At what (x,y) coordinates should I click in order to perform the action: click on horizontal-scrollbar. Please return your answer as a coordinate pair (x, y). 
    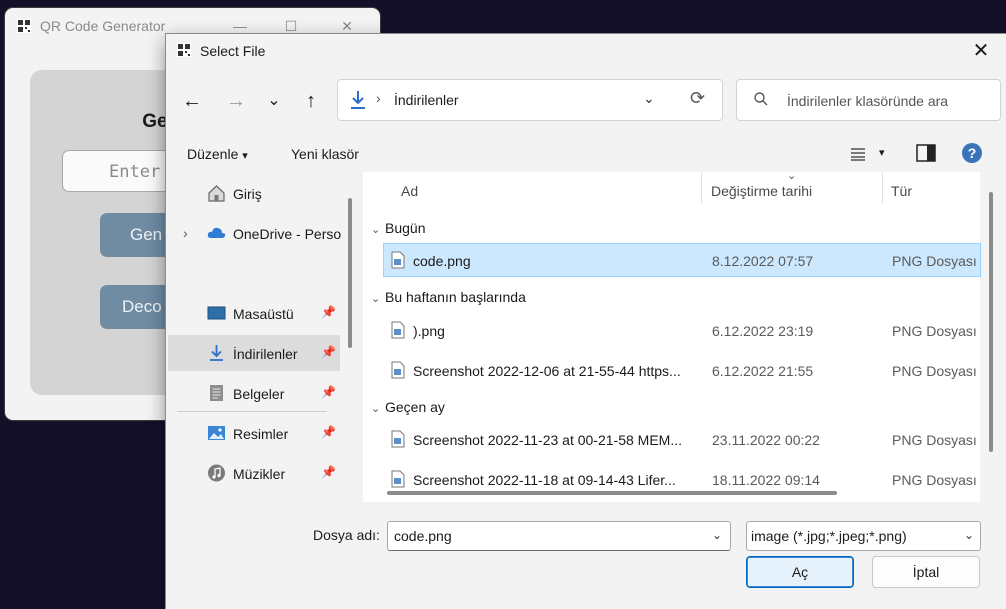
    Looking at the image, I should click on (671, 493).